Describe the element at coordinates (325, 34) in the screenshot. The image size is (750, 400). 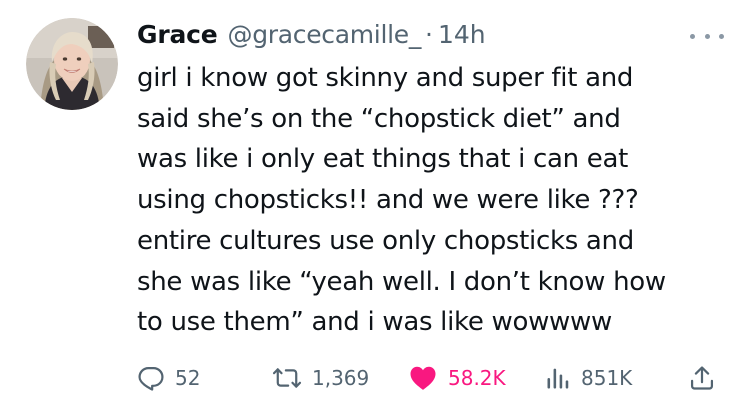
I see `author-handle: @gracecamille_` at that location.